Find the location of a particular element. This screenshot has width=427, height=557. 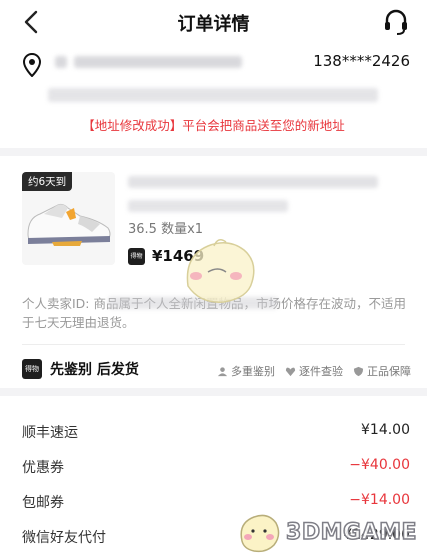

fee-value: ¥14.00 is located at coordinates (385, 430).